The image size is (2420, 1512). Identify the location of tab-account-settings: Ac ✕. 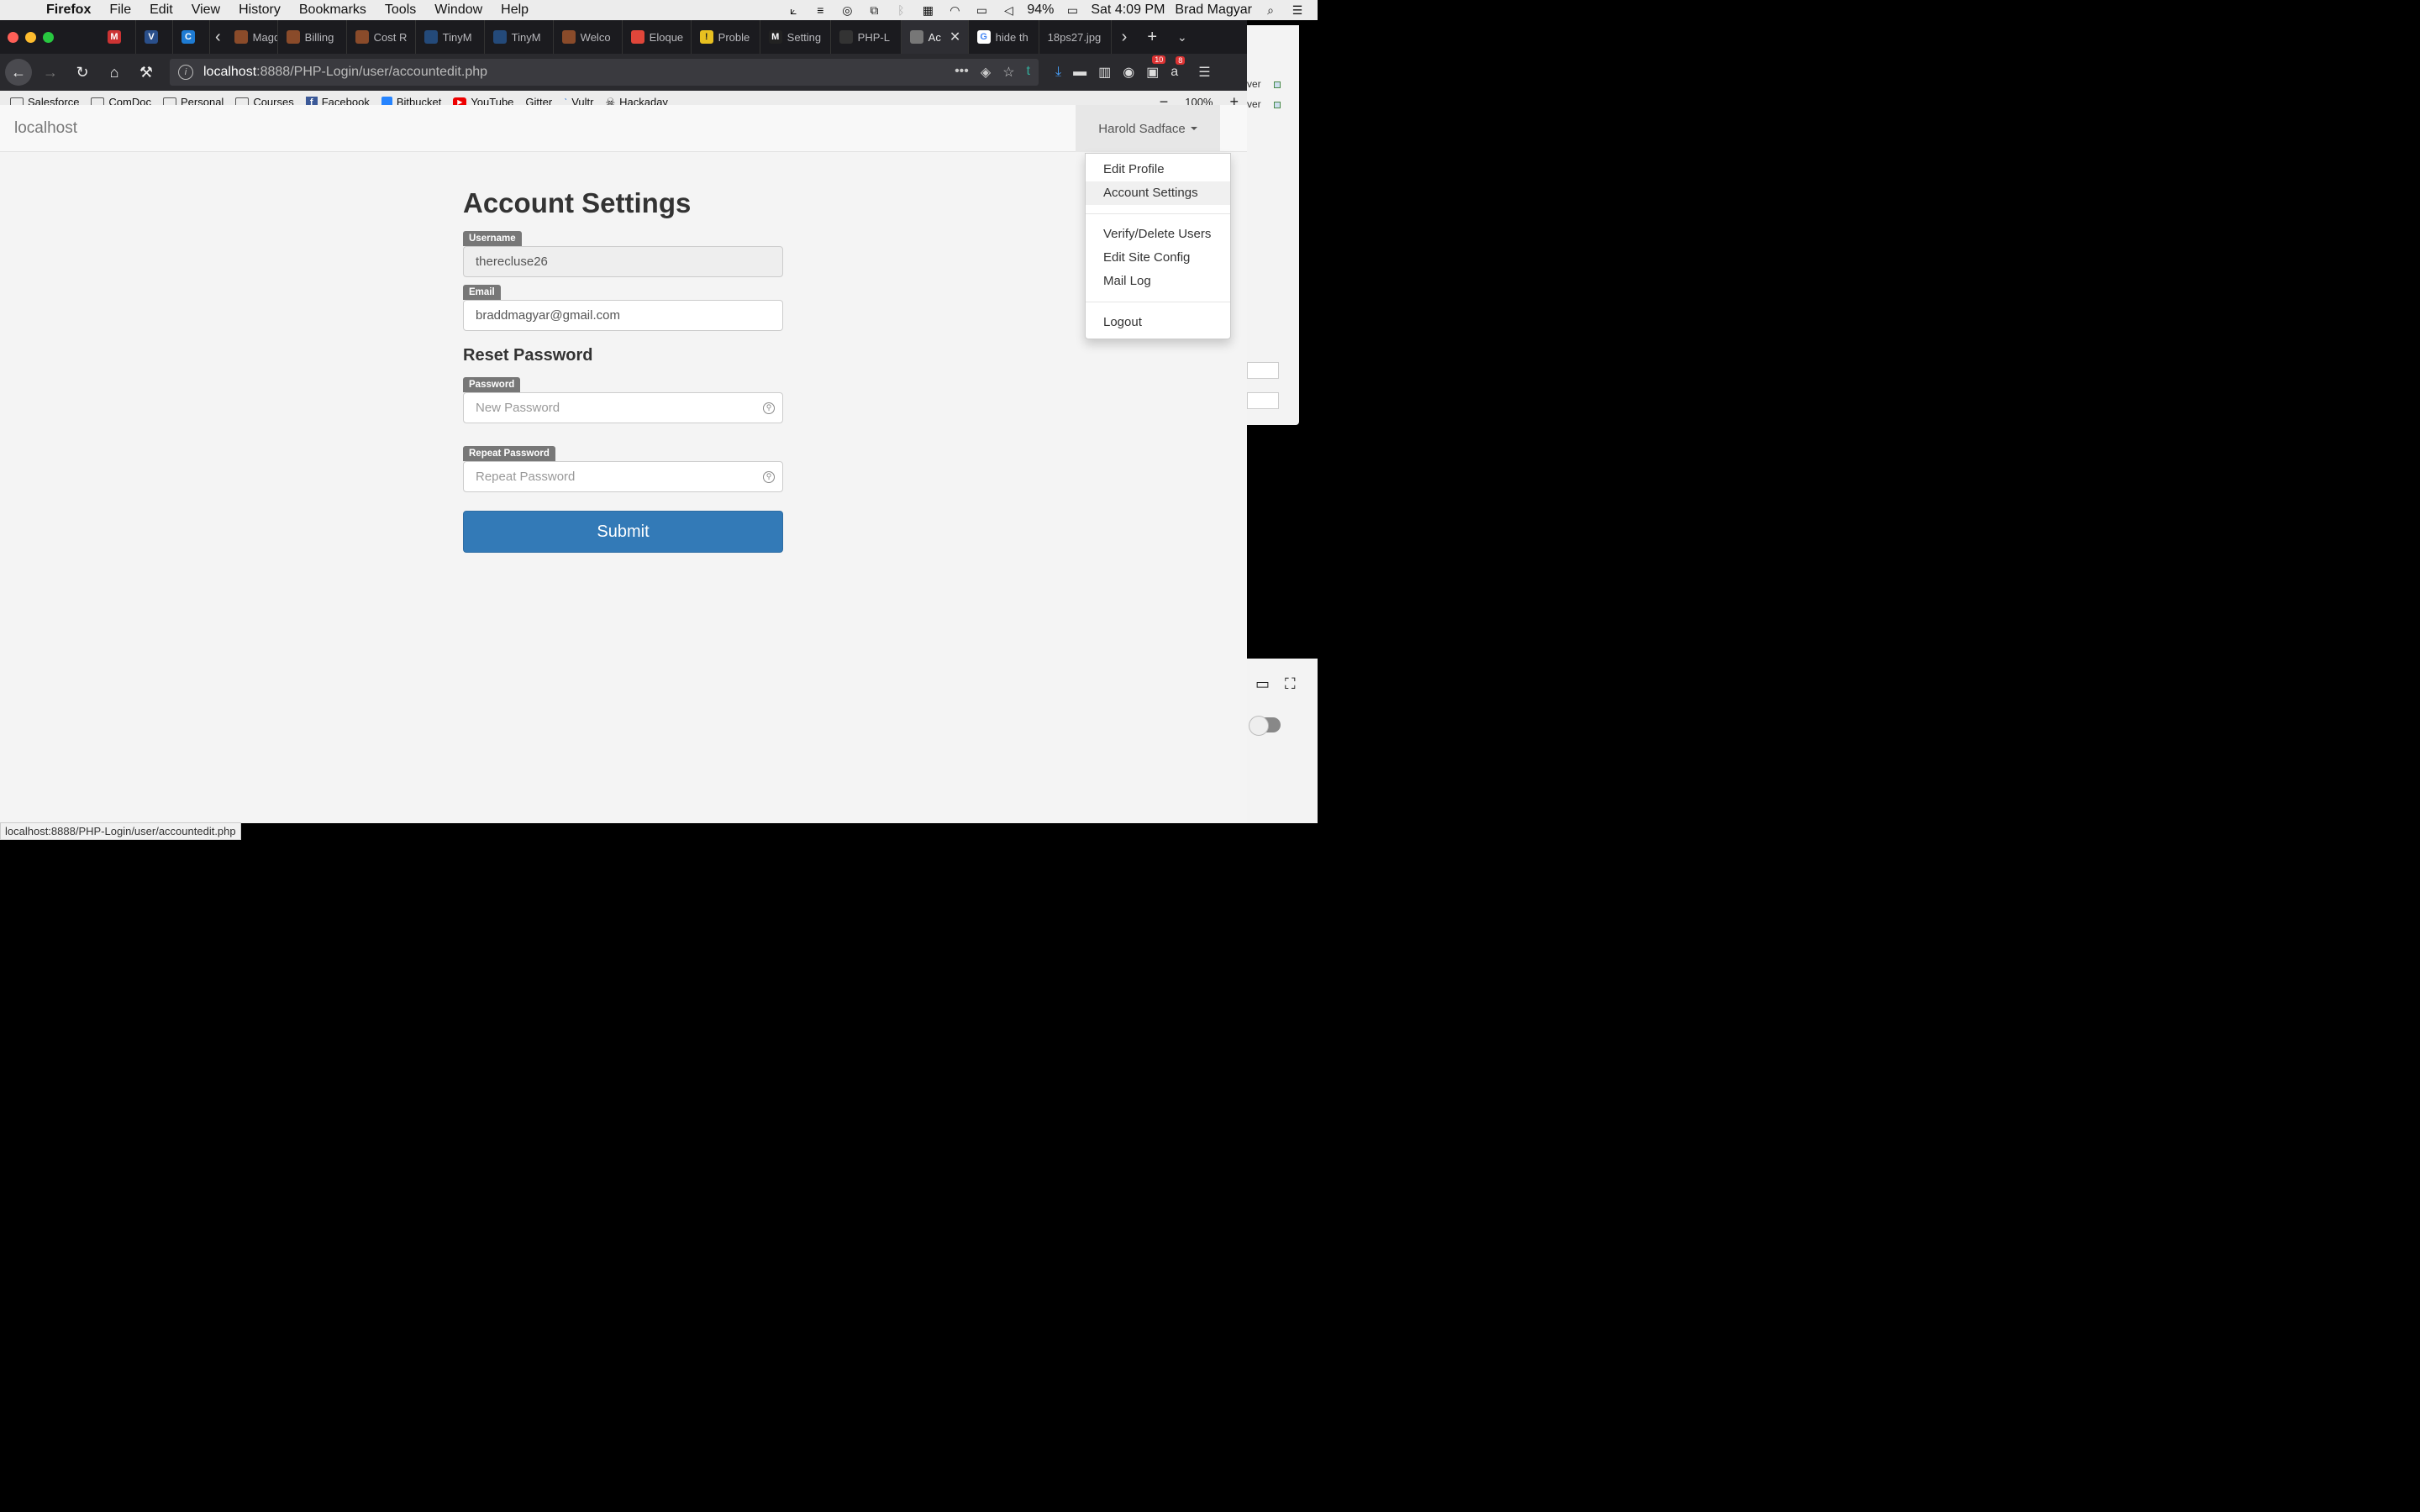
(935, 37).